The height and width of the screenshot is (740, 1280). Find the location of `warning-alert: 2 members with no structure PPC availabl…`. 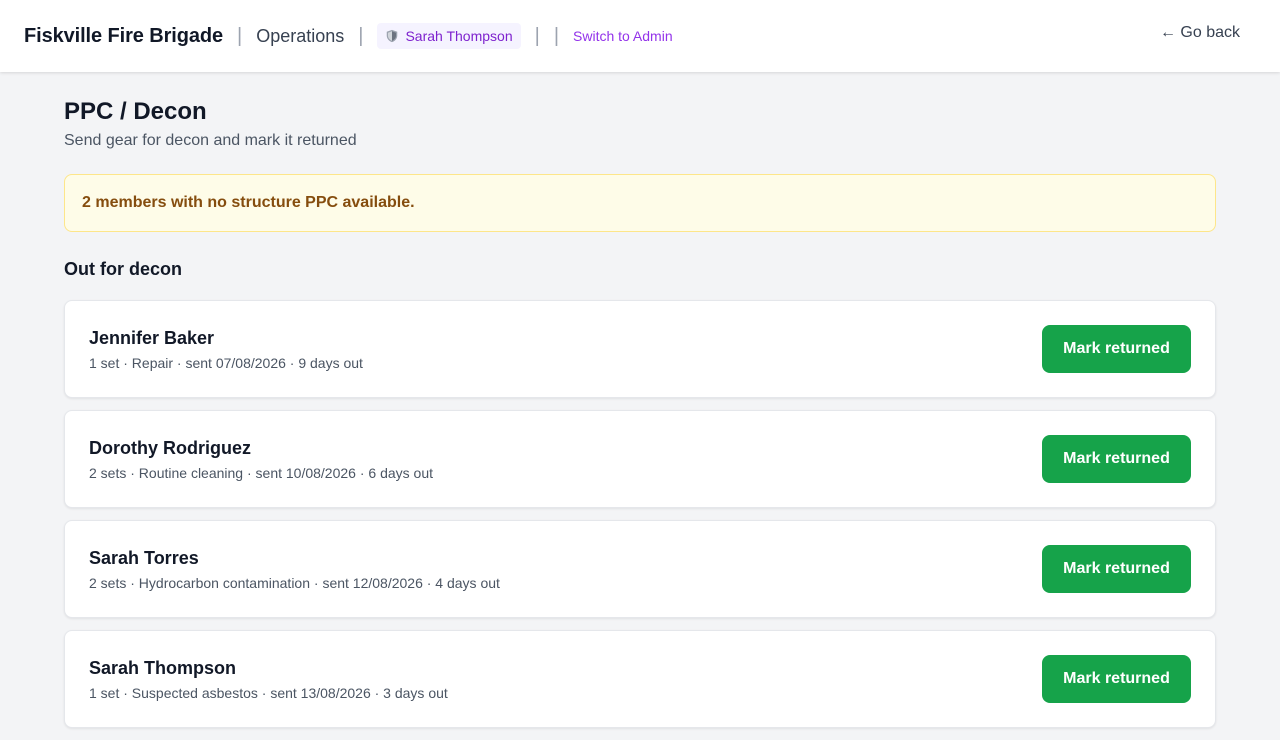

warning-alert: 2 members with no structure PPC availabl… is located at coordinates (640, 203).